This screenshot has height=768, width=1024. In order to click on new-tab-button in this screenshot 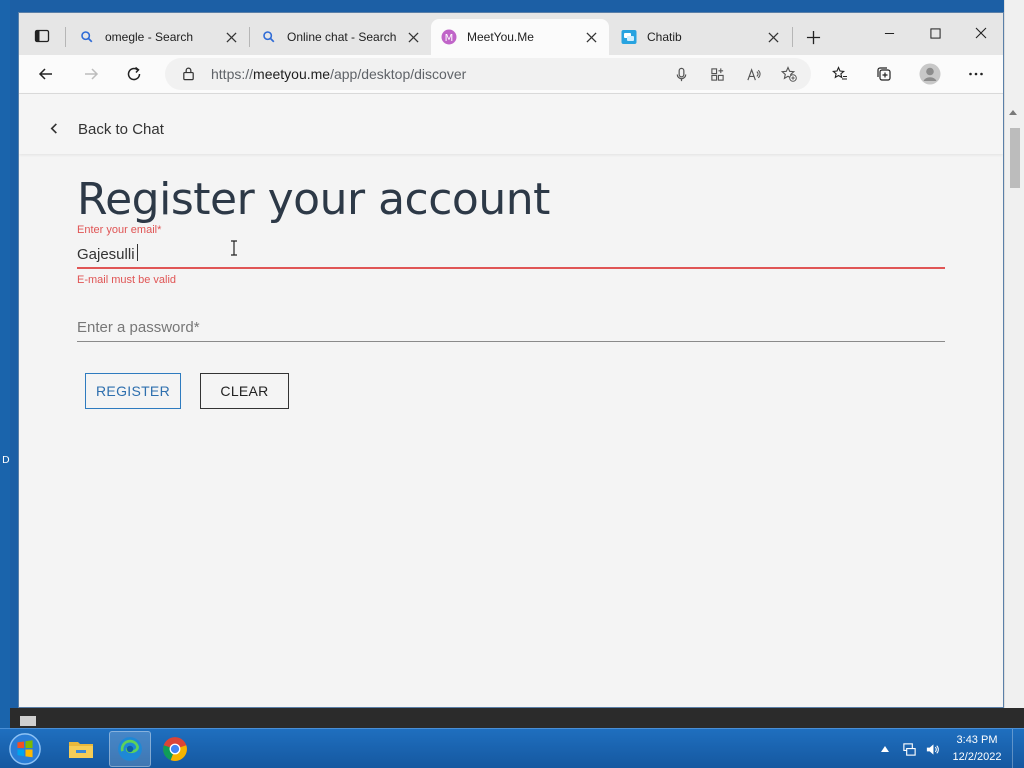, I will do `click(813, 37)`.